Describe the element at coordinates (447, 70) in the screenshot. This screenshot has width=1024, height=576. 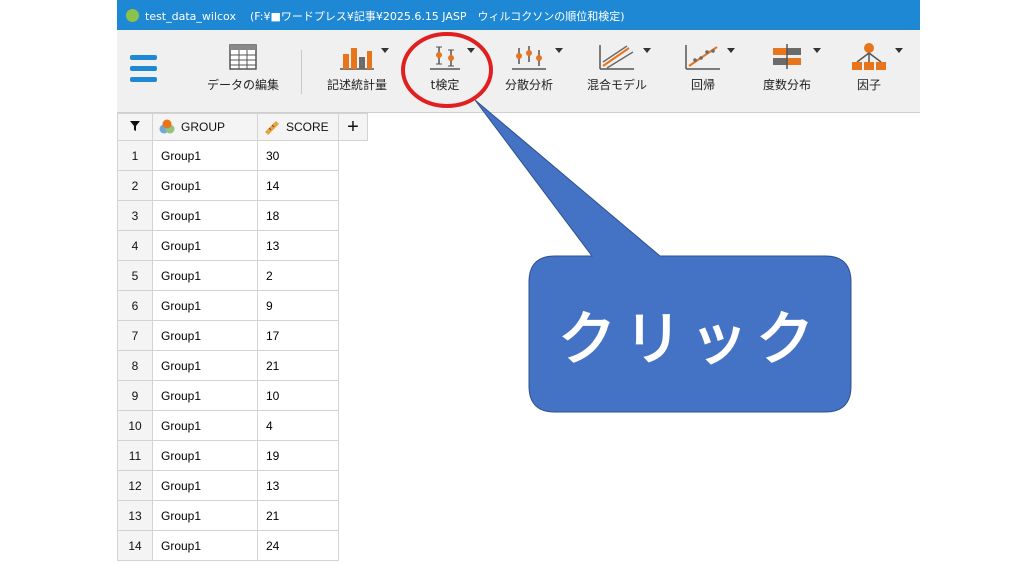
I see `highlight-circle` at that location.